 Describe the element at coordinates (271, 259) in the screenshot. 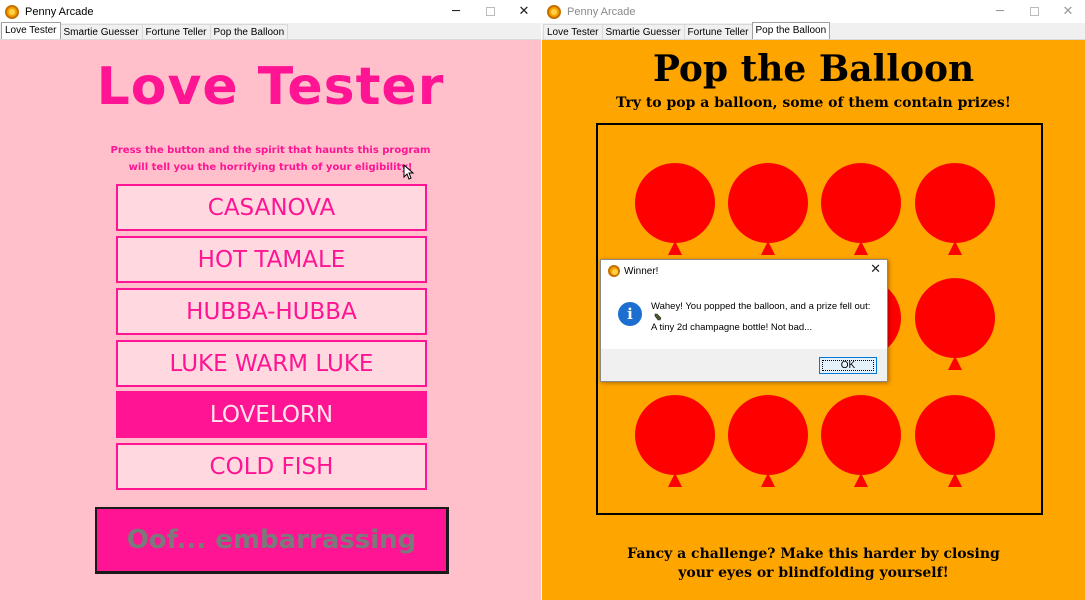

I see `option-hot-tamale: HOT TAMALE` at that location.